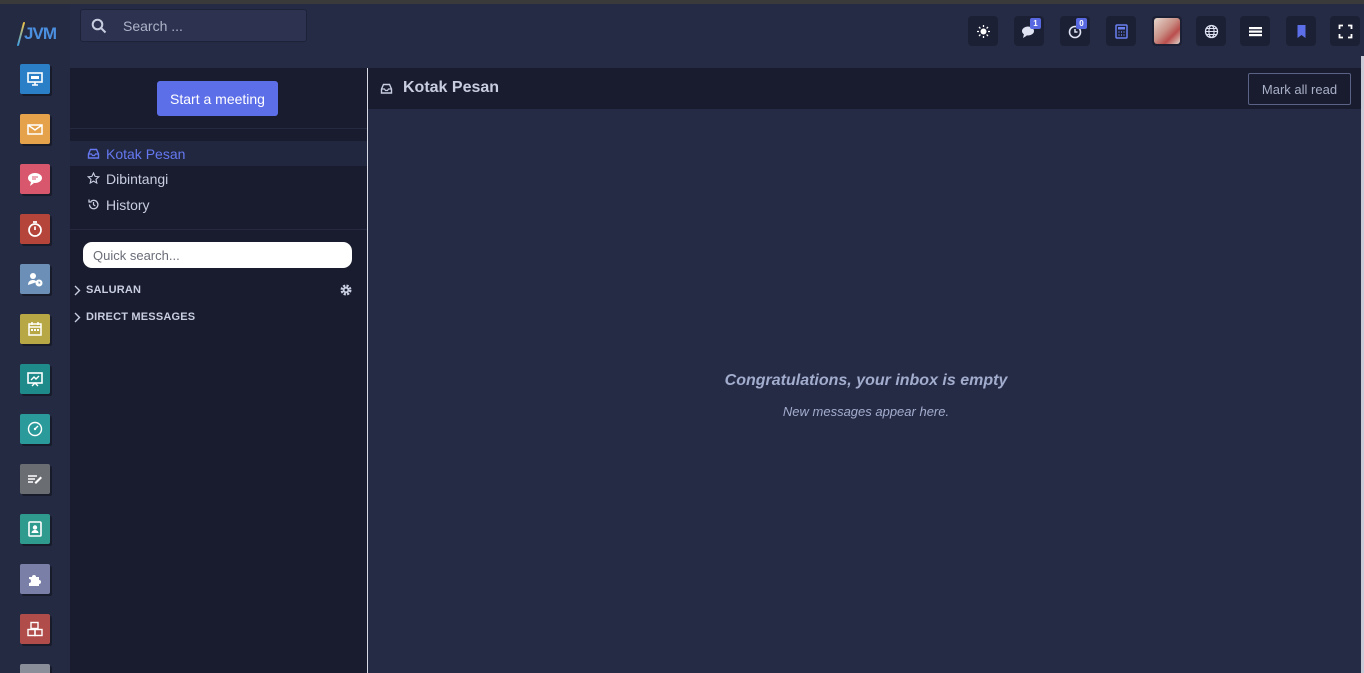  I want to click on fullscreen-button, so click(1345, 31).